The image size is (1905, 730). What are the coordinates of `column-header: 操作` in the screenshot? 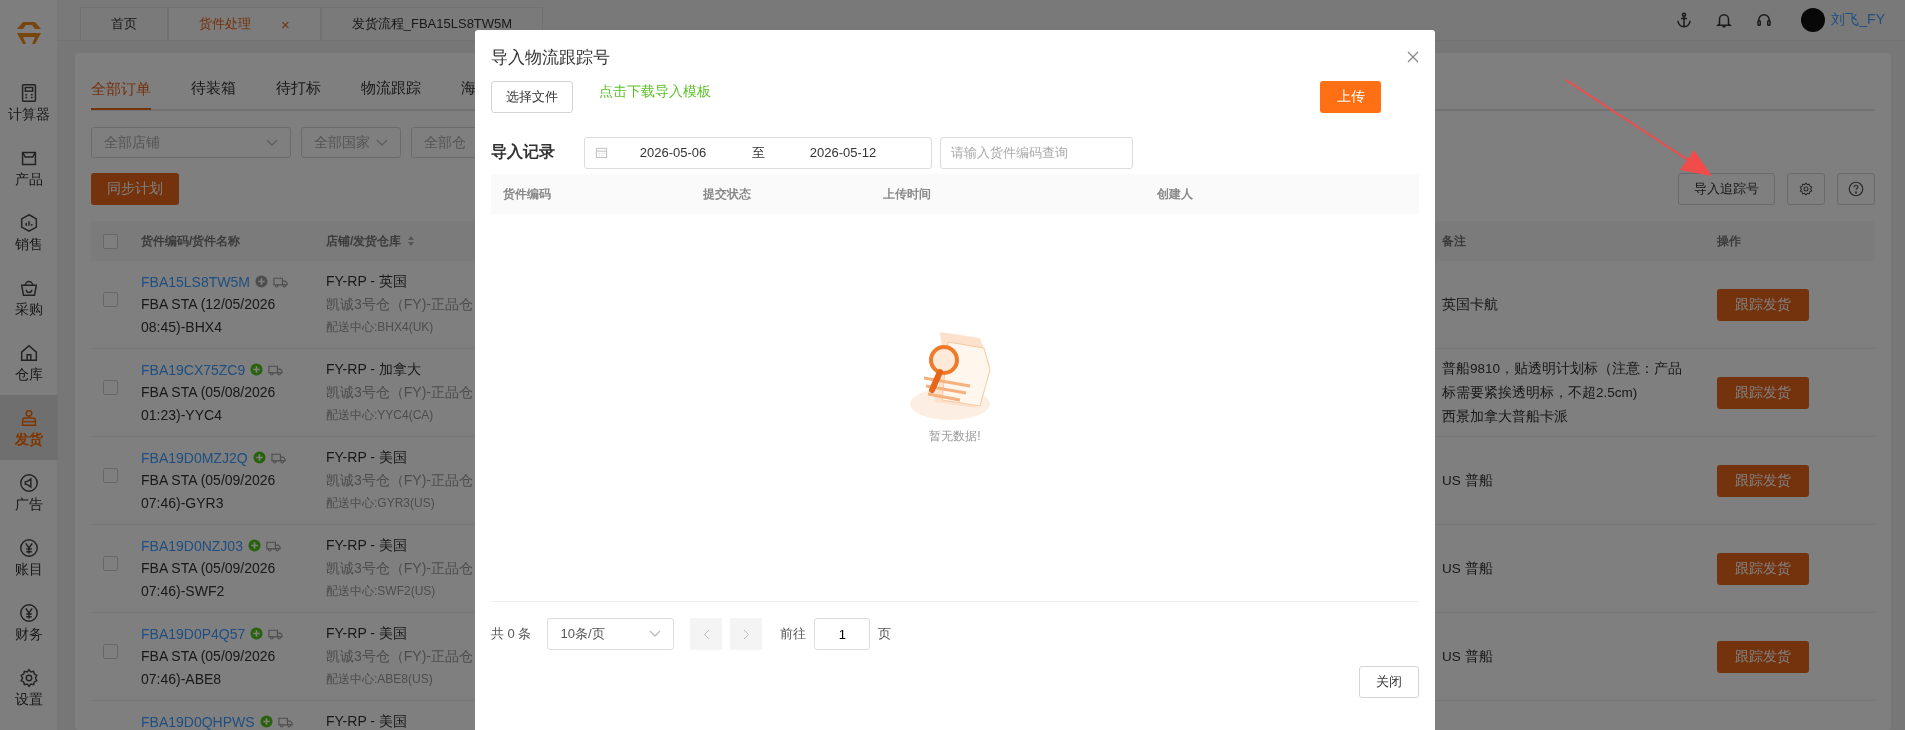 It's located at (1729, 241).